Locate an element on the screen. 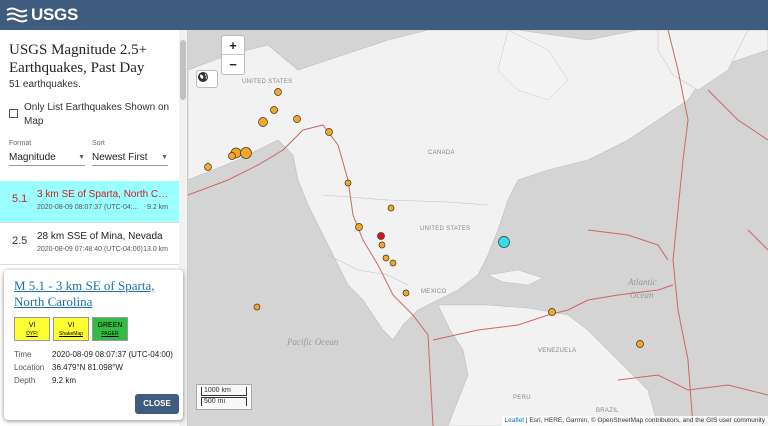 Image resolution: width=768 pixels, height=426 pixels. map-label-pacific-ocean: Pacific Ocean is located at coordinates (313, 342).